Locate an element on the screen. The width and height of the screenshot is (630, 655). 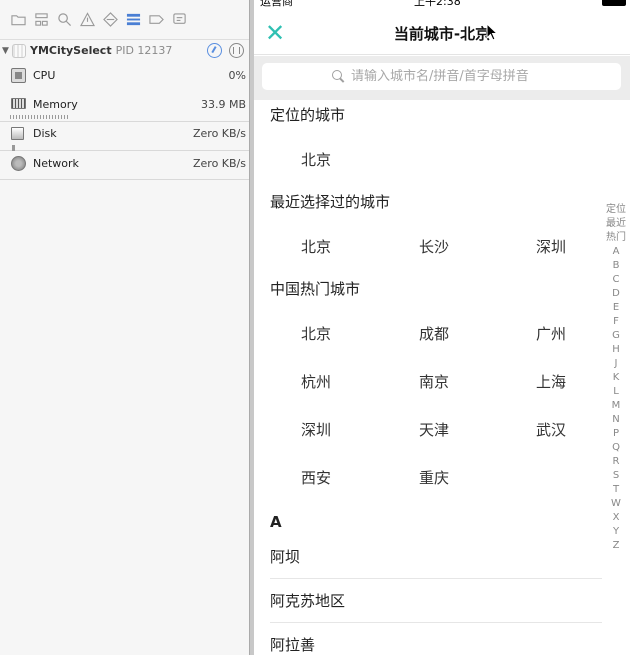
city-button: 广州 is located at coordinates (551, 333).